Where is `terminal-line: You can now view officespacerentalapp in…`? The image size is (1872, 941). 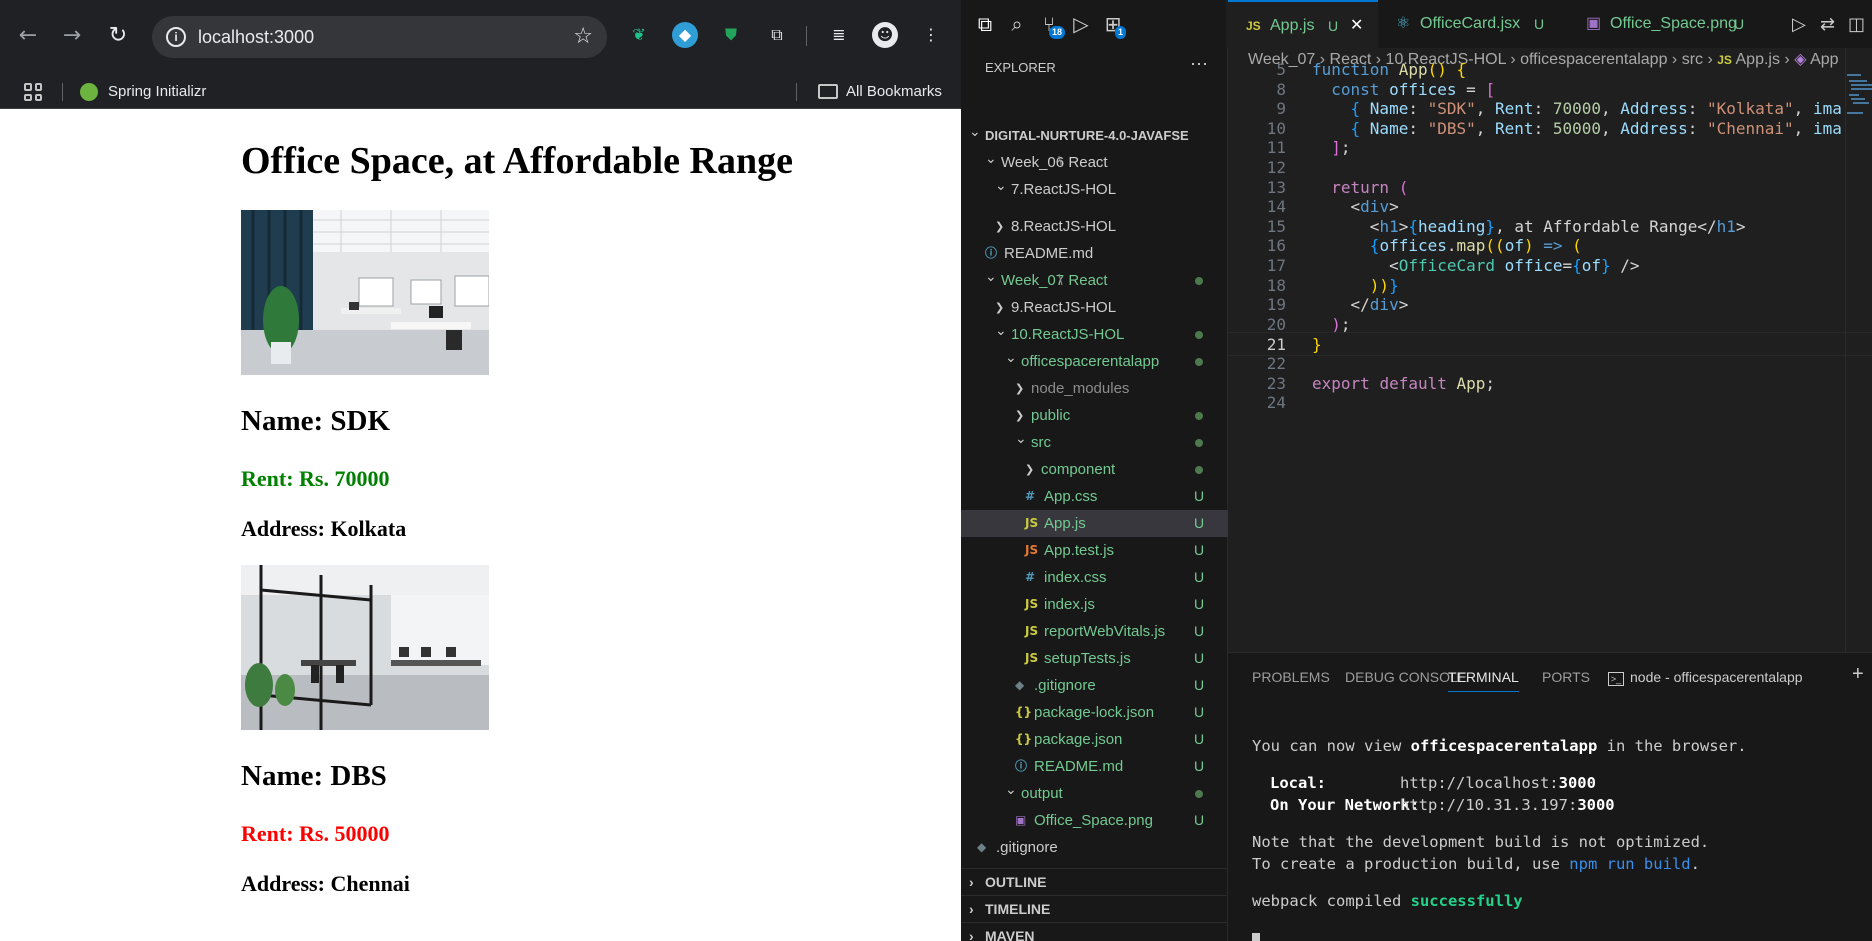
terminal-line: You can now view officespacerentalapp in… is located at coordinates (1499, 746).